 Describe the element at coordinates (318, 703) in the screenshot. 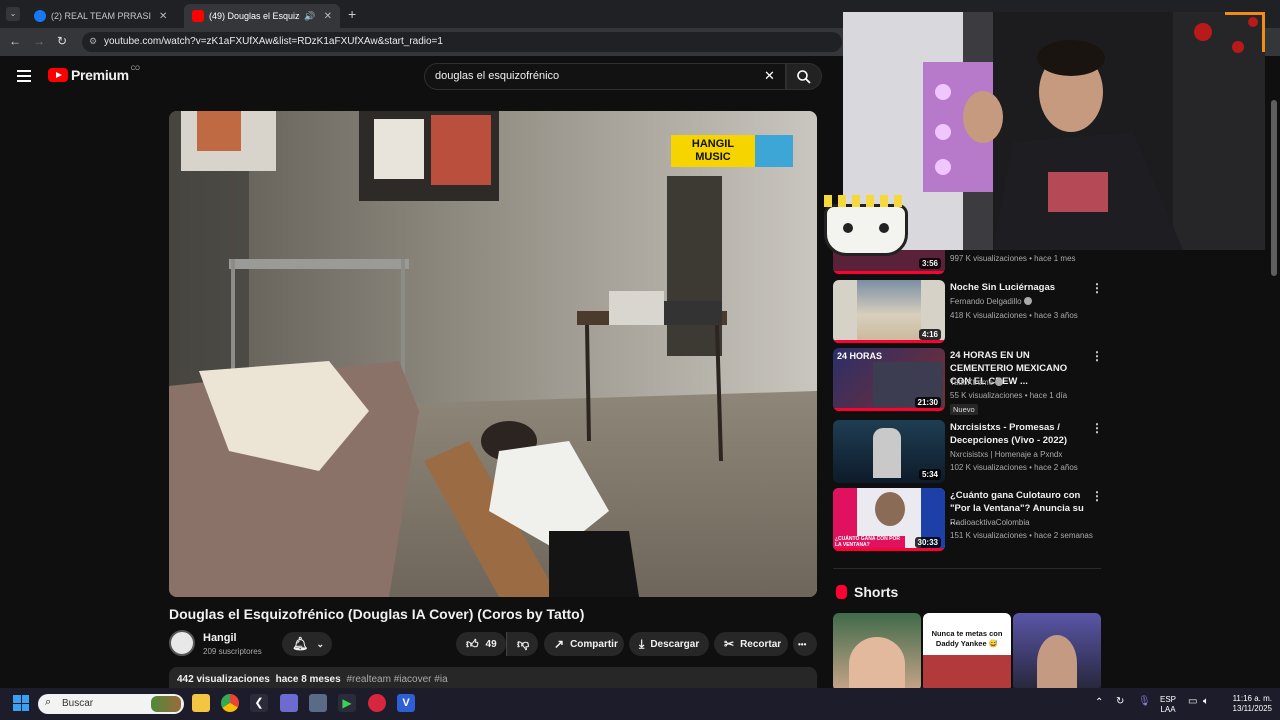

I see `calculator-icon` at that location.